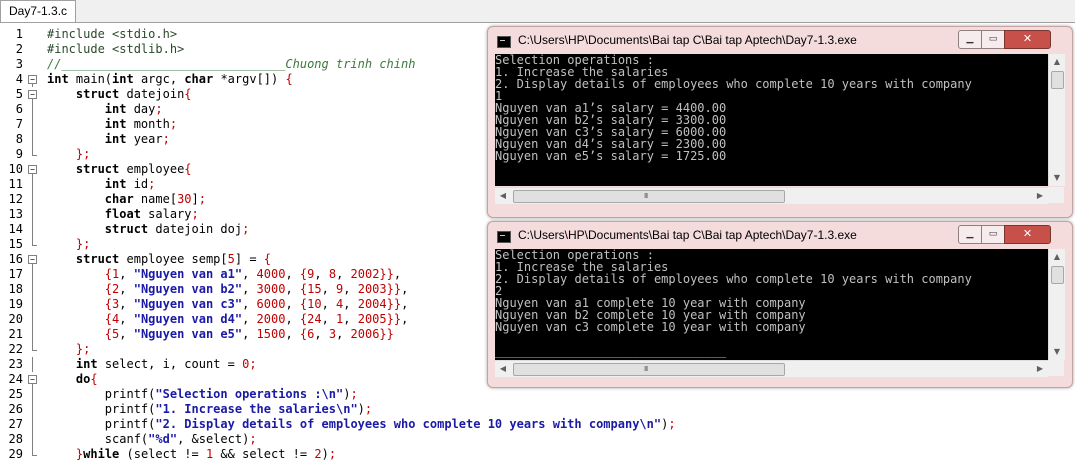  What do you see at coordinates (240, 169) in the screenshot?
I see `code-line: 10− struct employee{` at bounding box center [240, 169].